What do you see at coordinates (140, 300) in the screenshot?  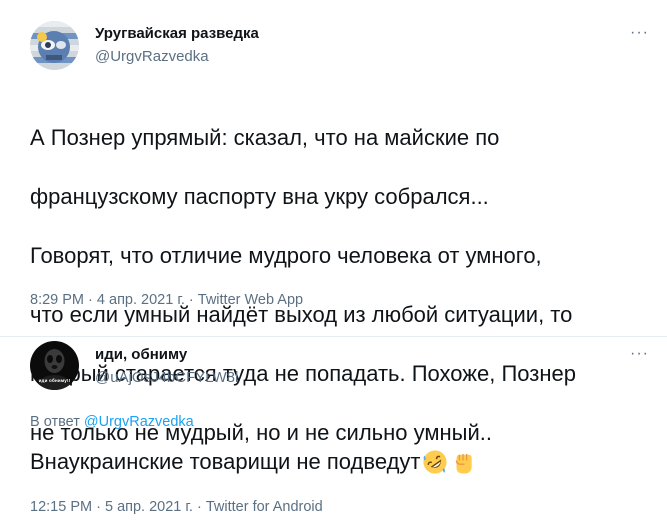 I see `tweet-date: 4 апр. 2021 г.` at bounding box center [140, 300].